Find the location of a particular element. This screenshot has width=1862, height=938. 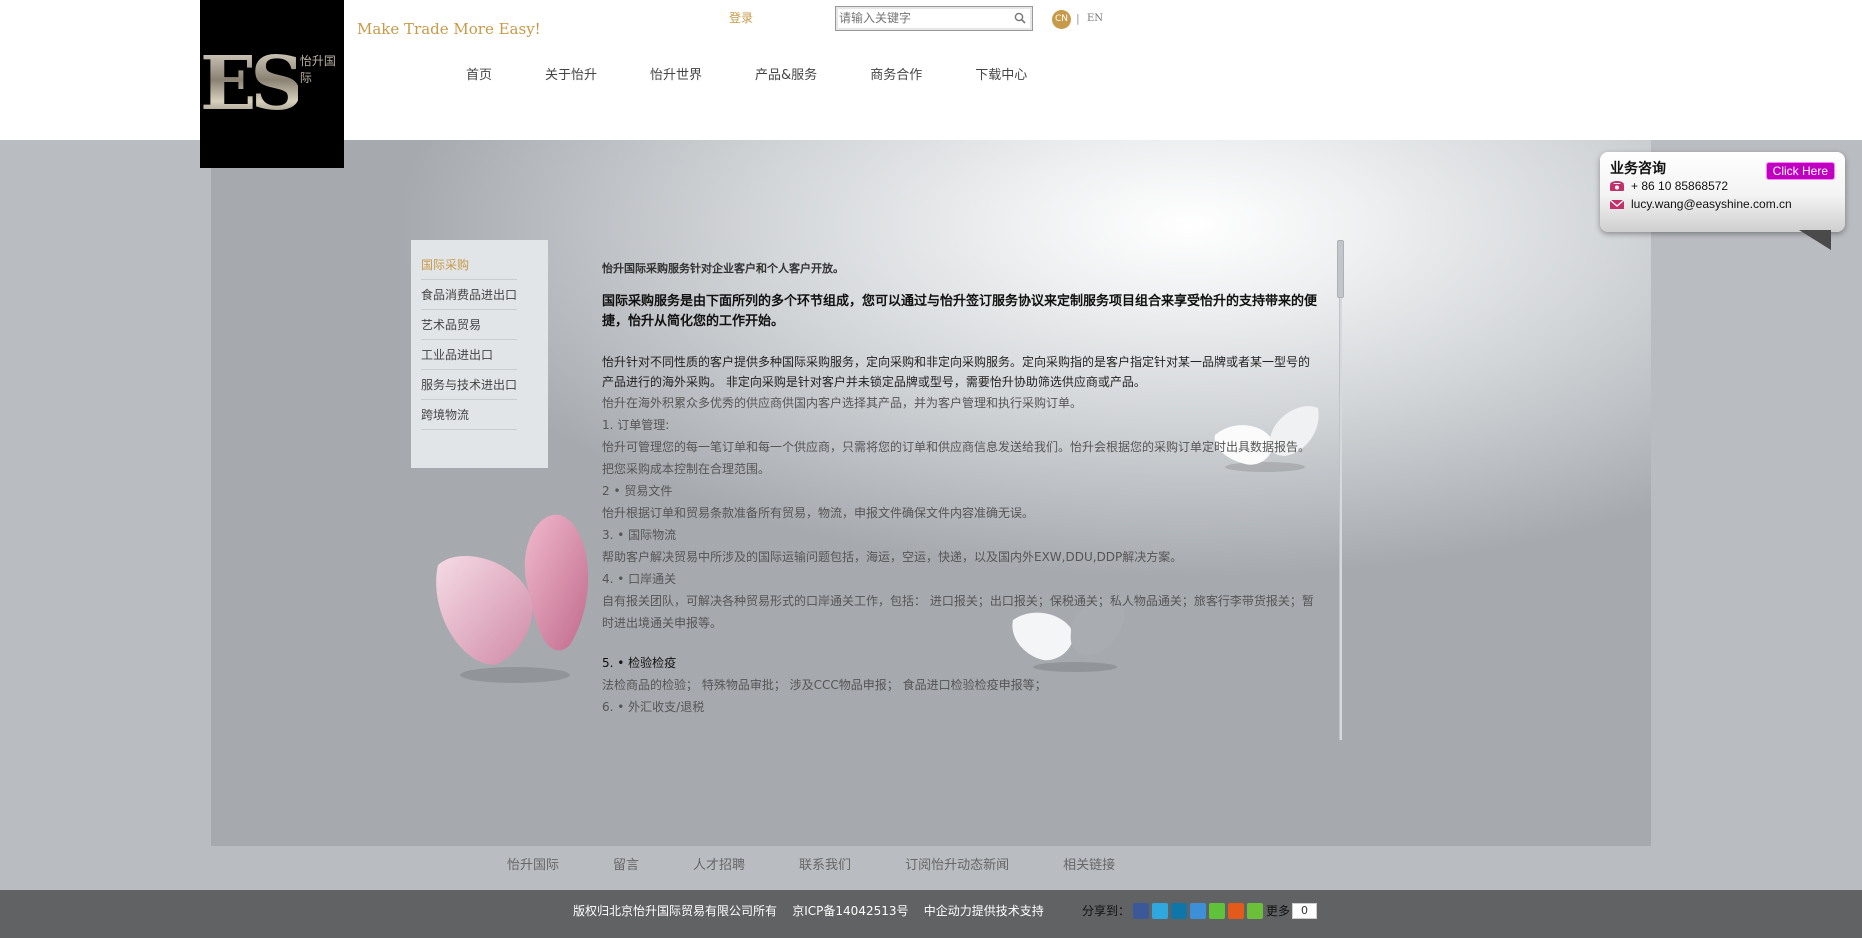

section-5-title: 5. • 检验检疫 is located at coordinates (639, 663).